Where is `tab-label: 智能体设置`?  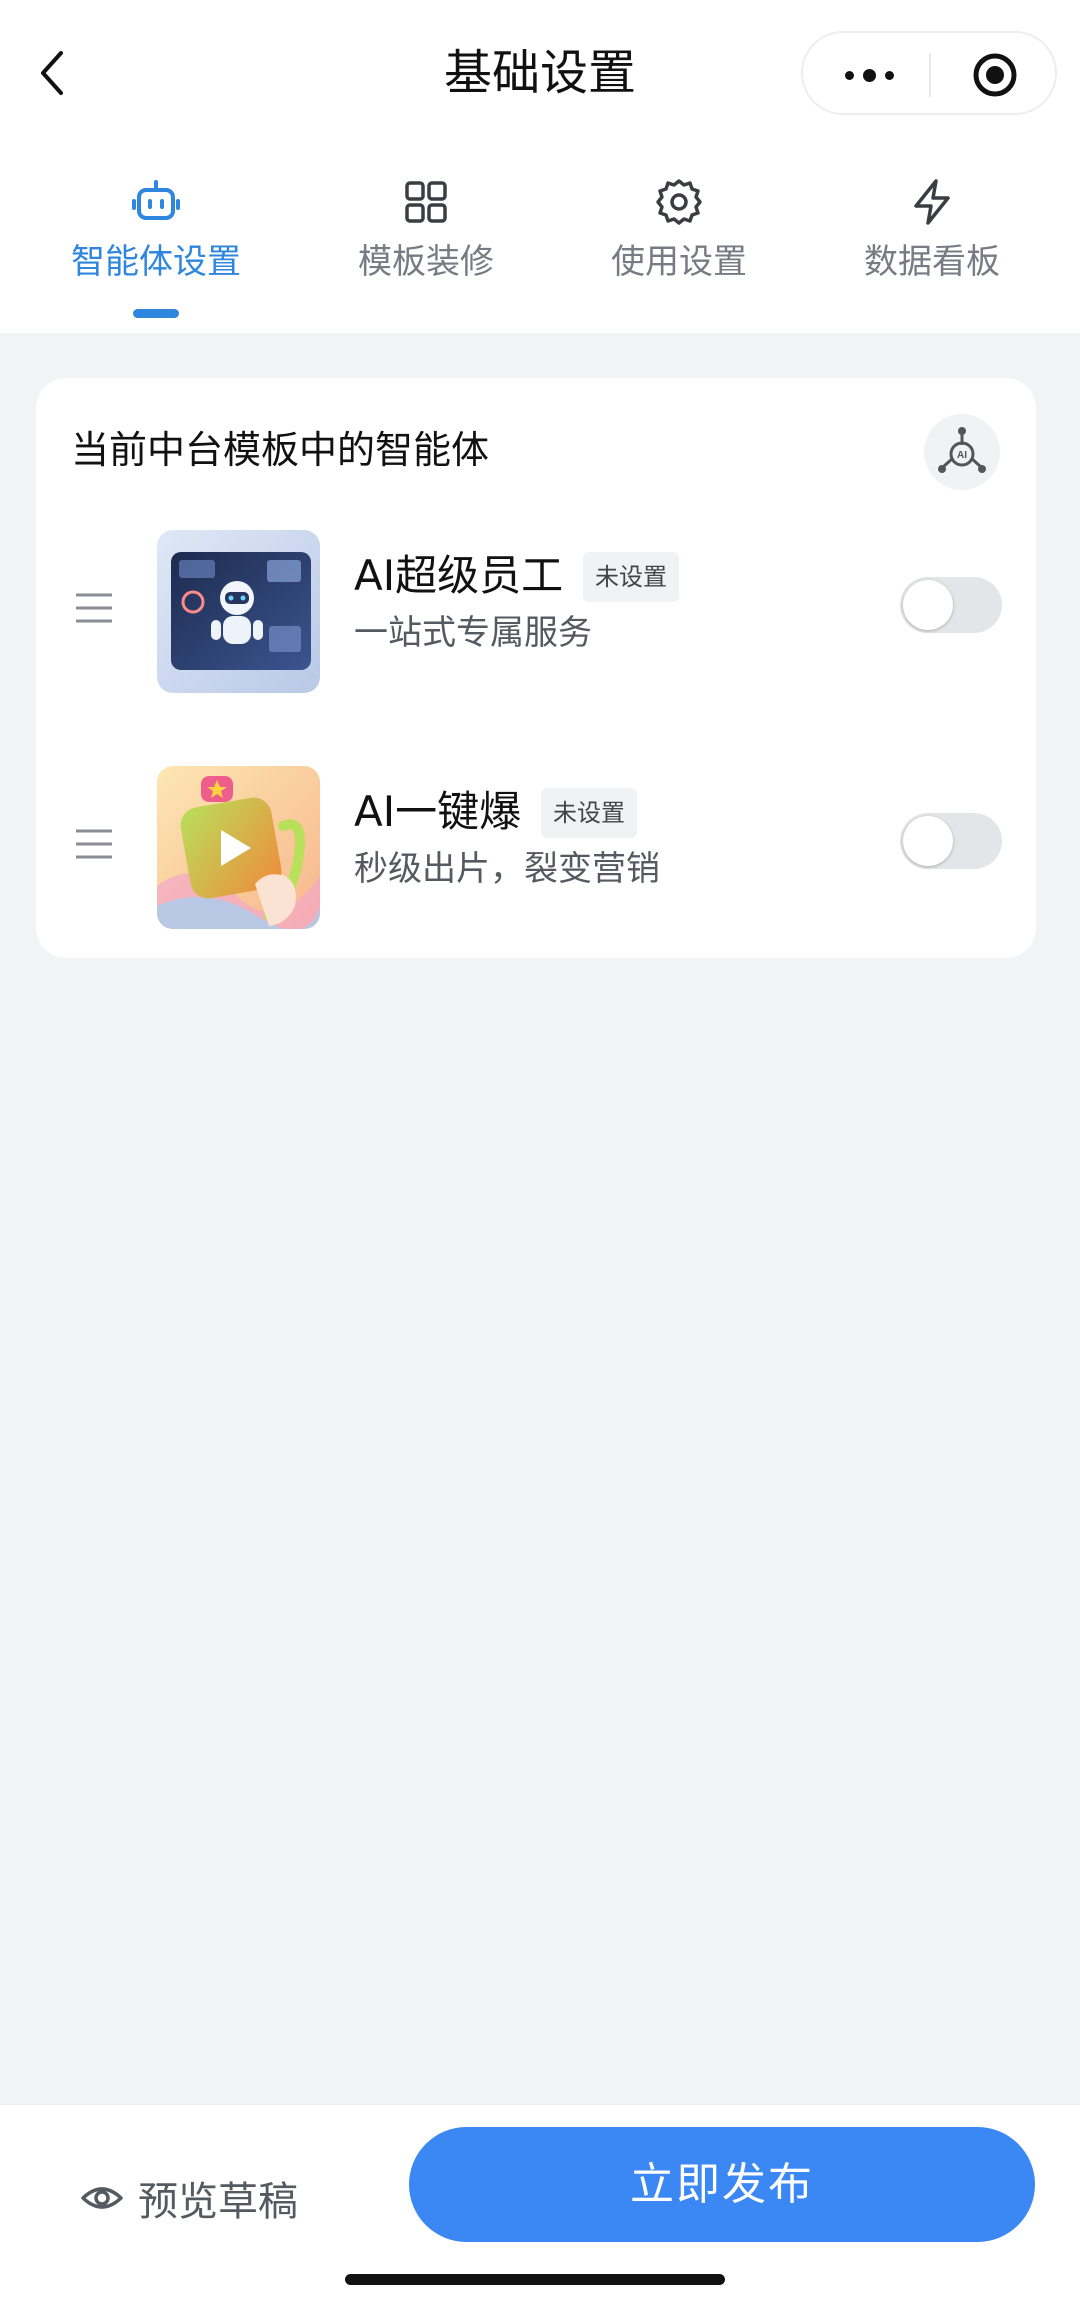
tab-label: 智能体设置 is located at coordinates (156, 262).